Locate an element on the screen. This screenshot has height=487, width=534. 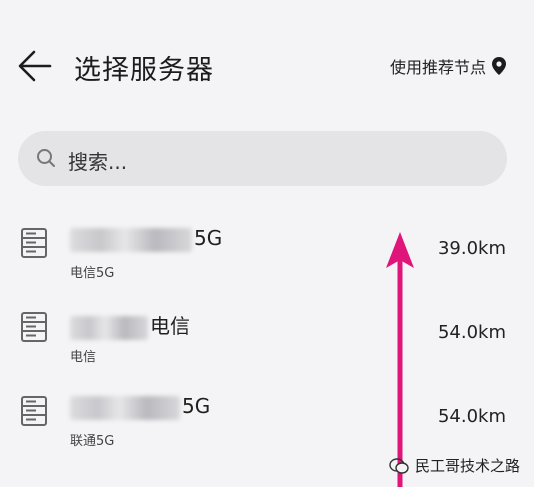
server-distance: 39.0km is located at coordinates (471, 248).